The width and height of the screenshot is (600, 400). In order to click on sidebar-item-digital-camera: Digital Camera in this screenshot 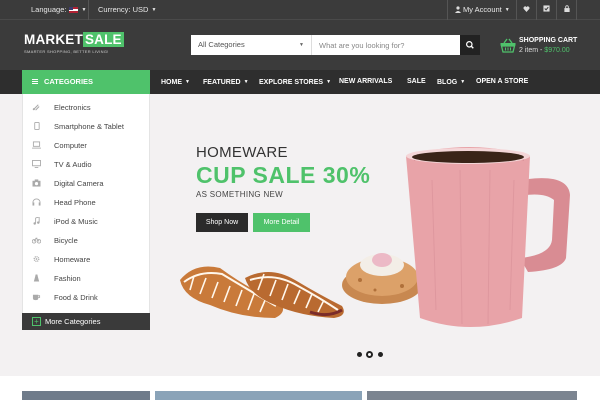, I will do `click(86, 183)`.